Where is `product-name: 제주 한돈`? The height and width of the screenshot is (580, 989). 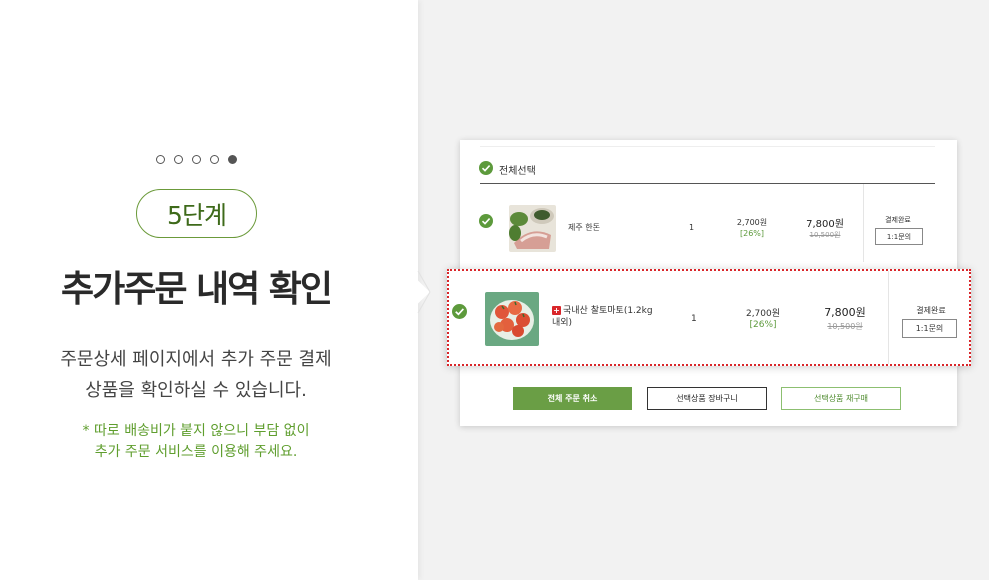
product-name: 제주 한돈 is located at coordinates (584, 227).